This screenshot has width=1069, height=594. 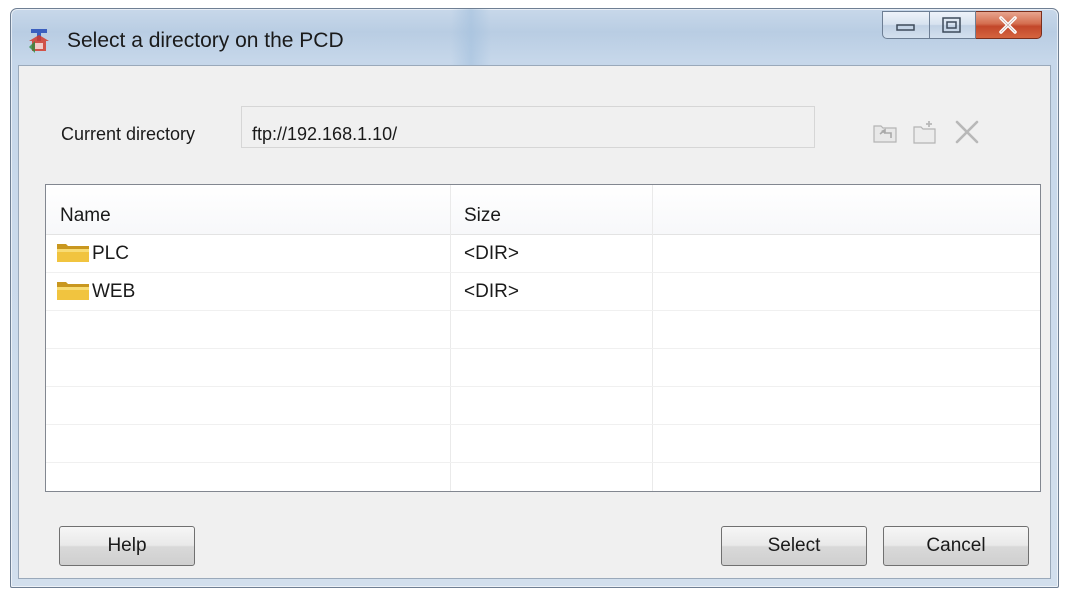 What do you see at coordinates (846, 209) in the screenshot?
I see `column-header-empty` at bounding box center [846, 209].